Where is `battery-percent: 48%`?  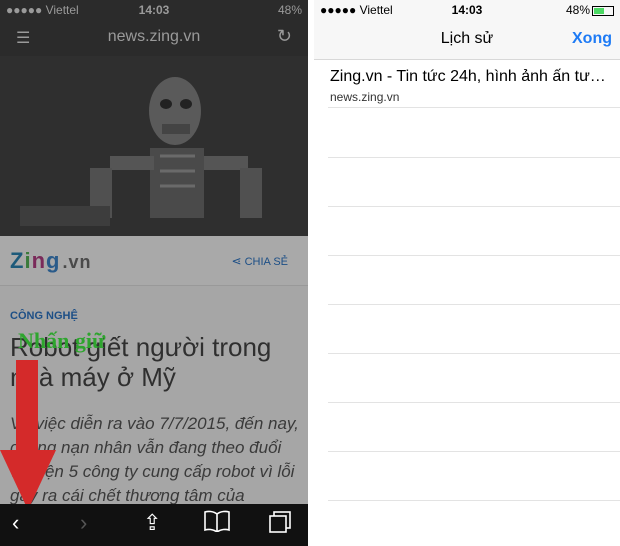
battery-percent: 48% is located at coordinates (289, 10).